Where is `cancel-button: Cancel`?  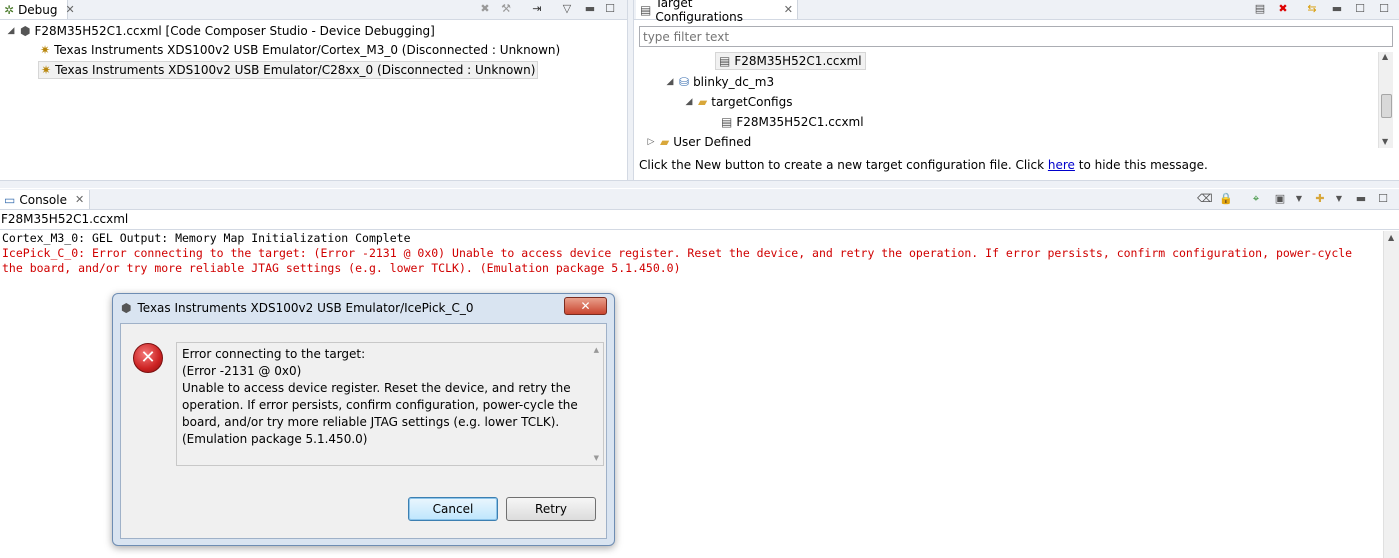 cancel-button: Cancel is located at coordinates (453, 509).